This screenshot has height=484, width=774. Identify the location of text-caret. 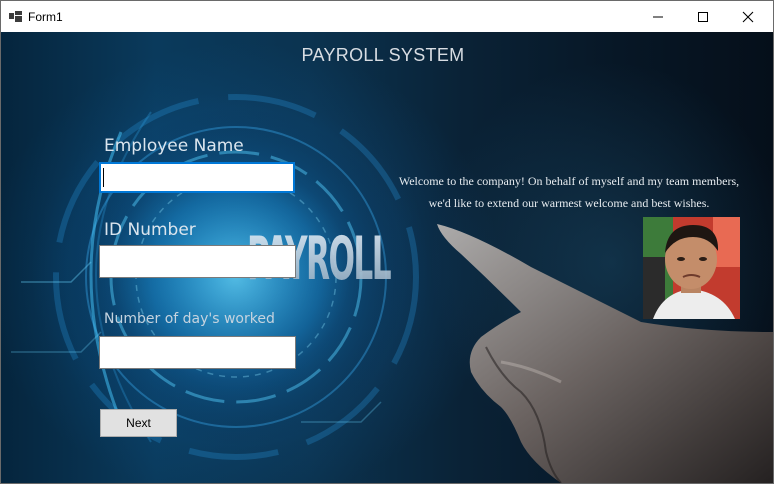
(103, 177).